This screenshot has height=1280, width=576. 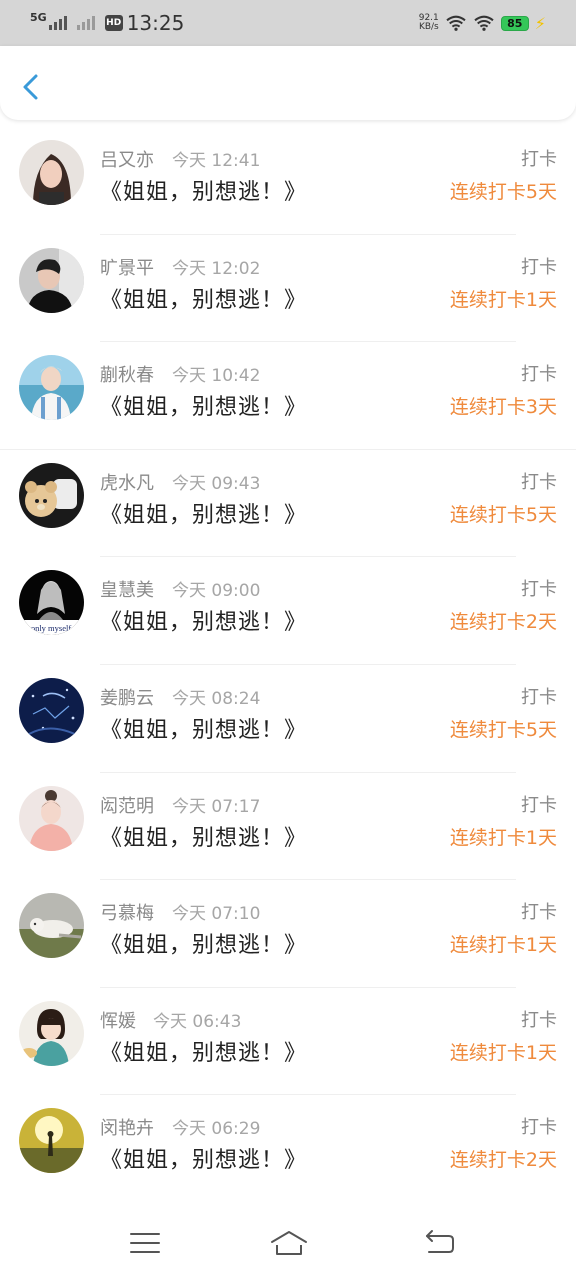 What do you see at coordinates (216, 914) in the screenshot?
I see `checkin-time: 今天 07:10` at bounding box center [216, 914].